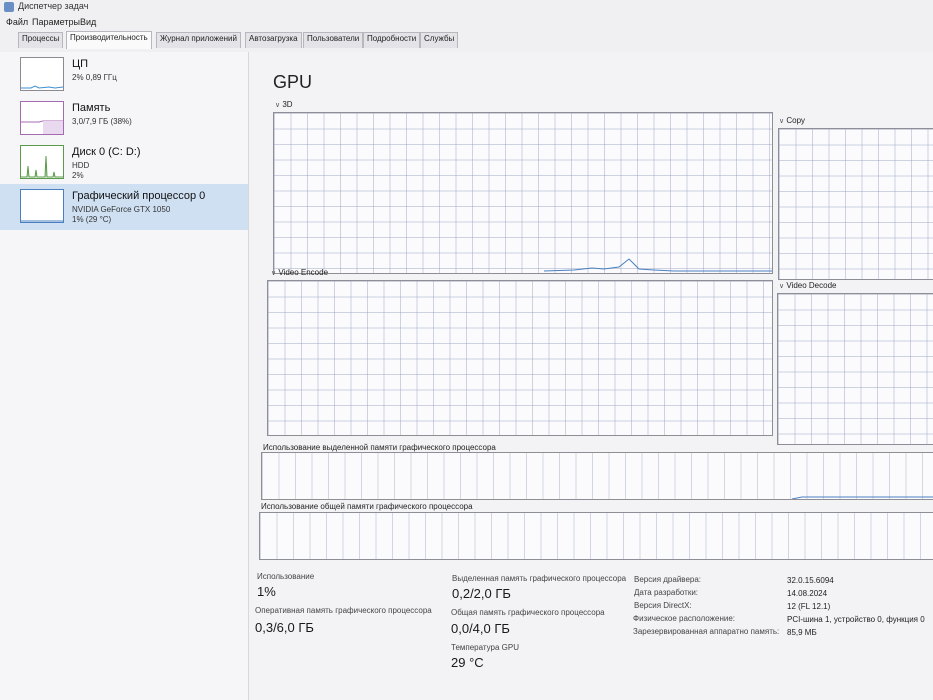 The width and height of the screenshot is (933, 700). What do you see at coordinates (528, 612) in the screenshot?
I see `shared-memory-stat-label: Общая память графического процессора` at bounding box center [528, 612].